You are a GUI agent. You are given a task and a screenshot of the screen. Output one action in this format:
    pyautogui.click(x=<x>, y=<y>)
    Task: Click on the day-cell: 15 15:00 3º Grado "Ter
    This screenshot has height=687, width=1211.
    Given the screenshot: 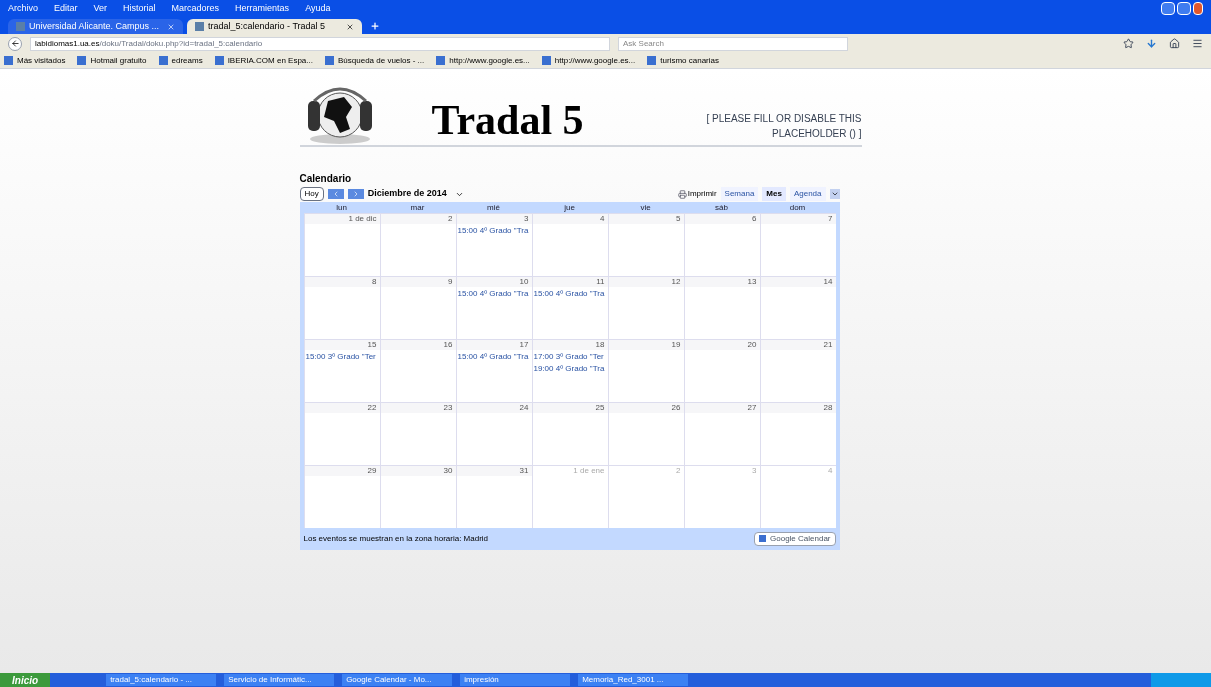 What is the action you would take?
    pyautogui.click(x=341, y=371)
    